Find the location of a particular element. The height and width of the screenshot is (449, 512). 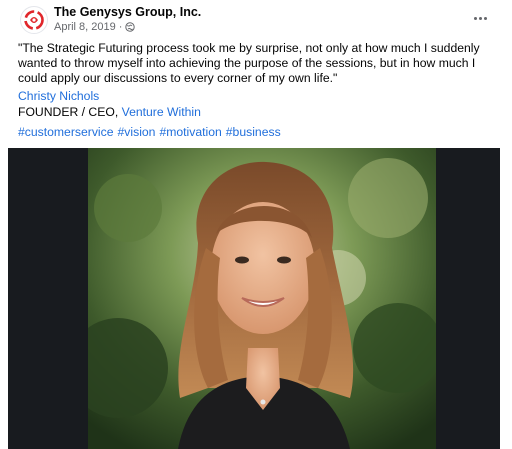

author-role: FOUNDER / CEO, Venture Within is located at coordinates (109, 112).